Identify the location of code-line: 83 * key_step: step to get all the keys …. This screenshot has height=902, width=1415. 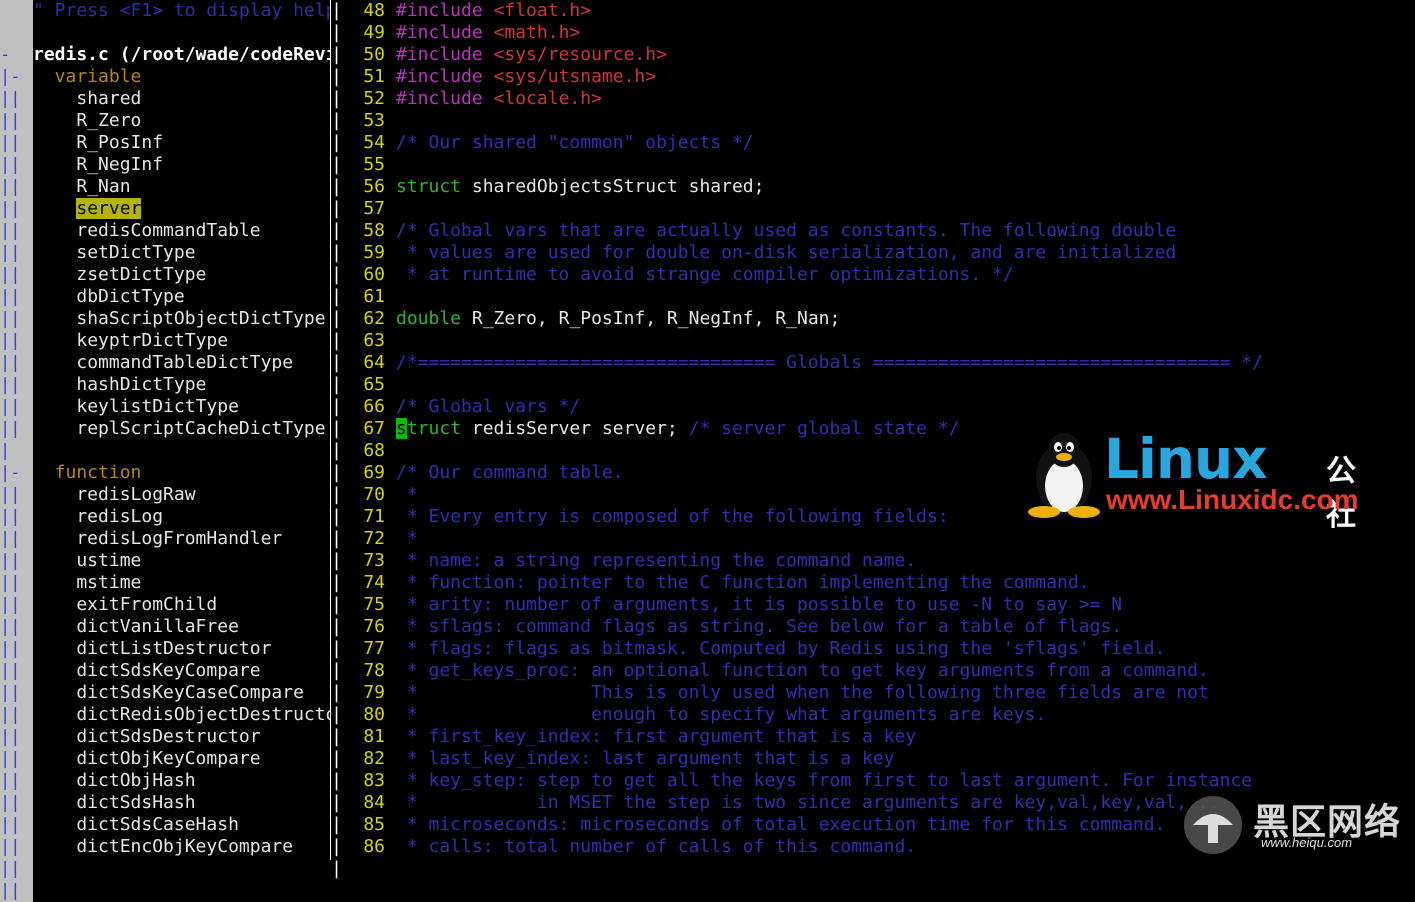
(878, 781).